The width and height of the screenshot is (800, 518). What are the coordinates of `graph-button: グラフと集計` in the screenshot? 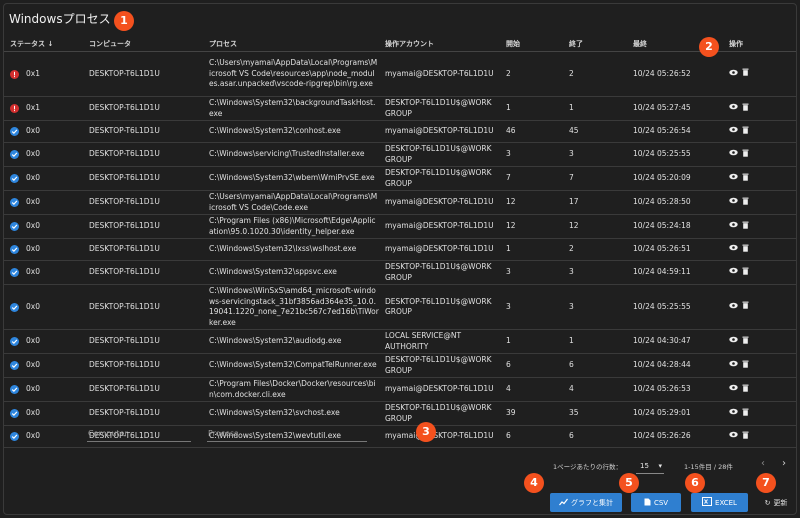 It's located at (586, 502).